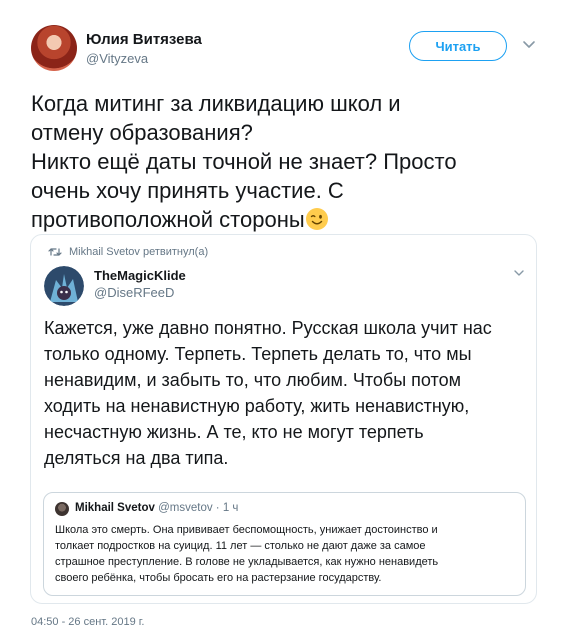  Describe the element at coordinates (115, 508) in the screenshot. I see `inner-author-name: Mikhail Svetov` at that location.